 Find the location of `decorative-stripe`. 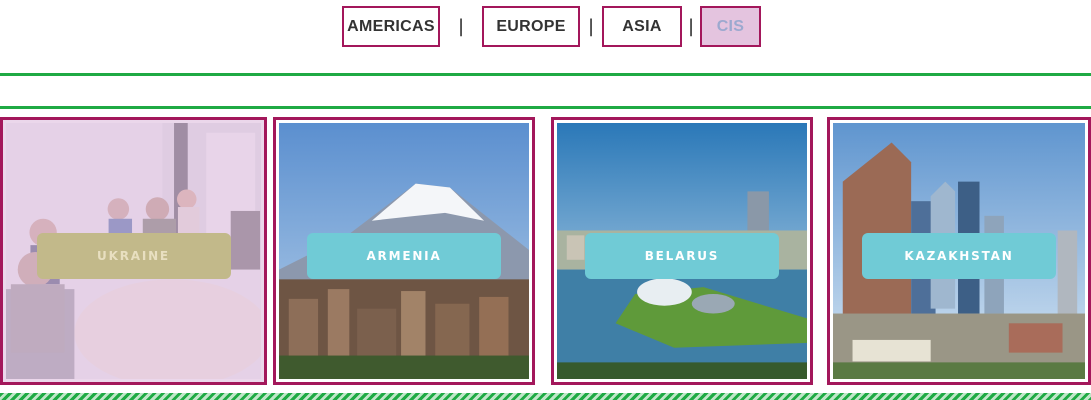

decorative-stripe is located at coordinates (545, 396).